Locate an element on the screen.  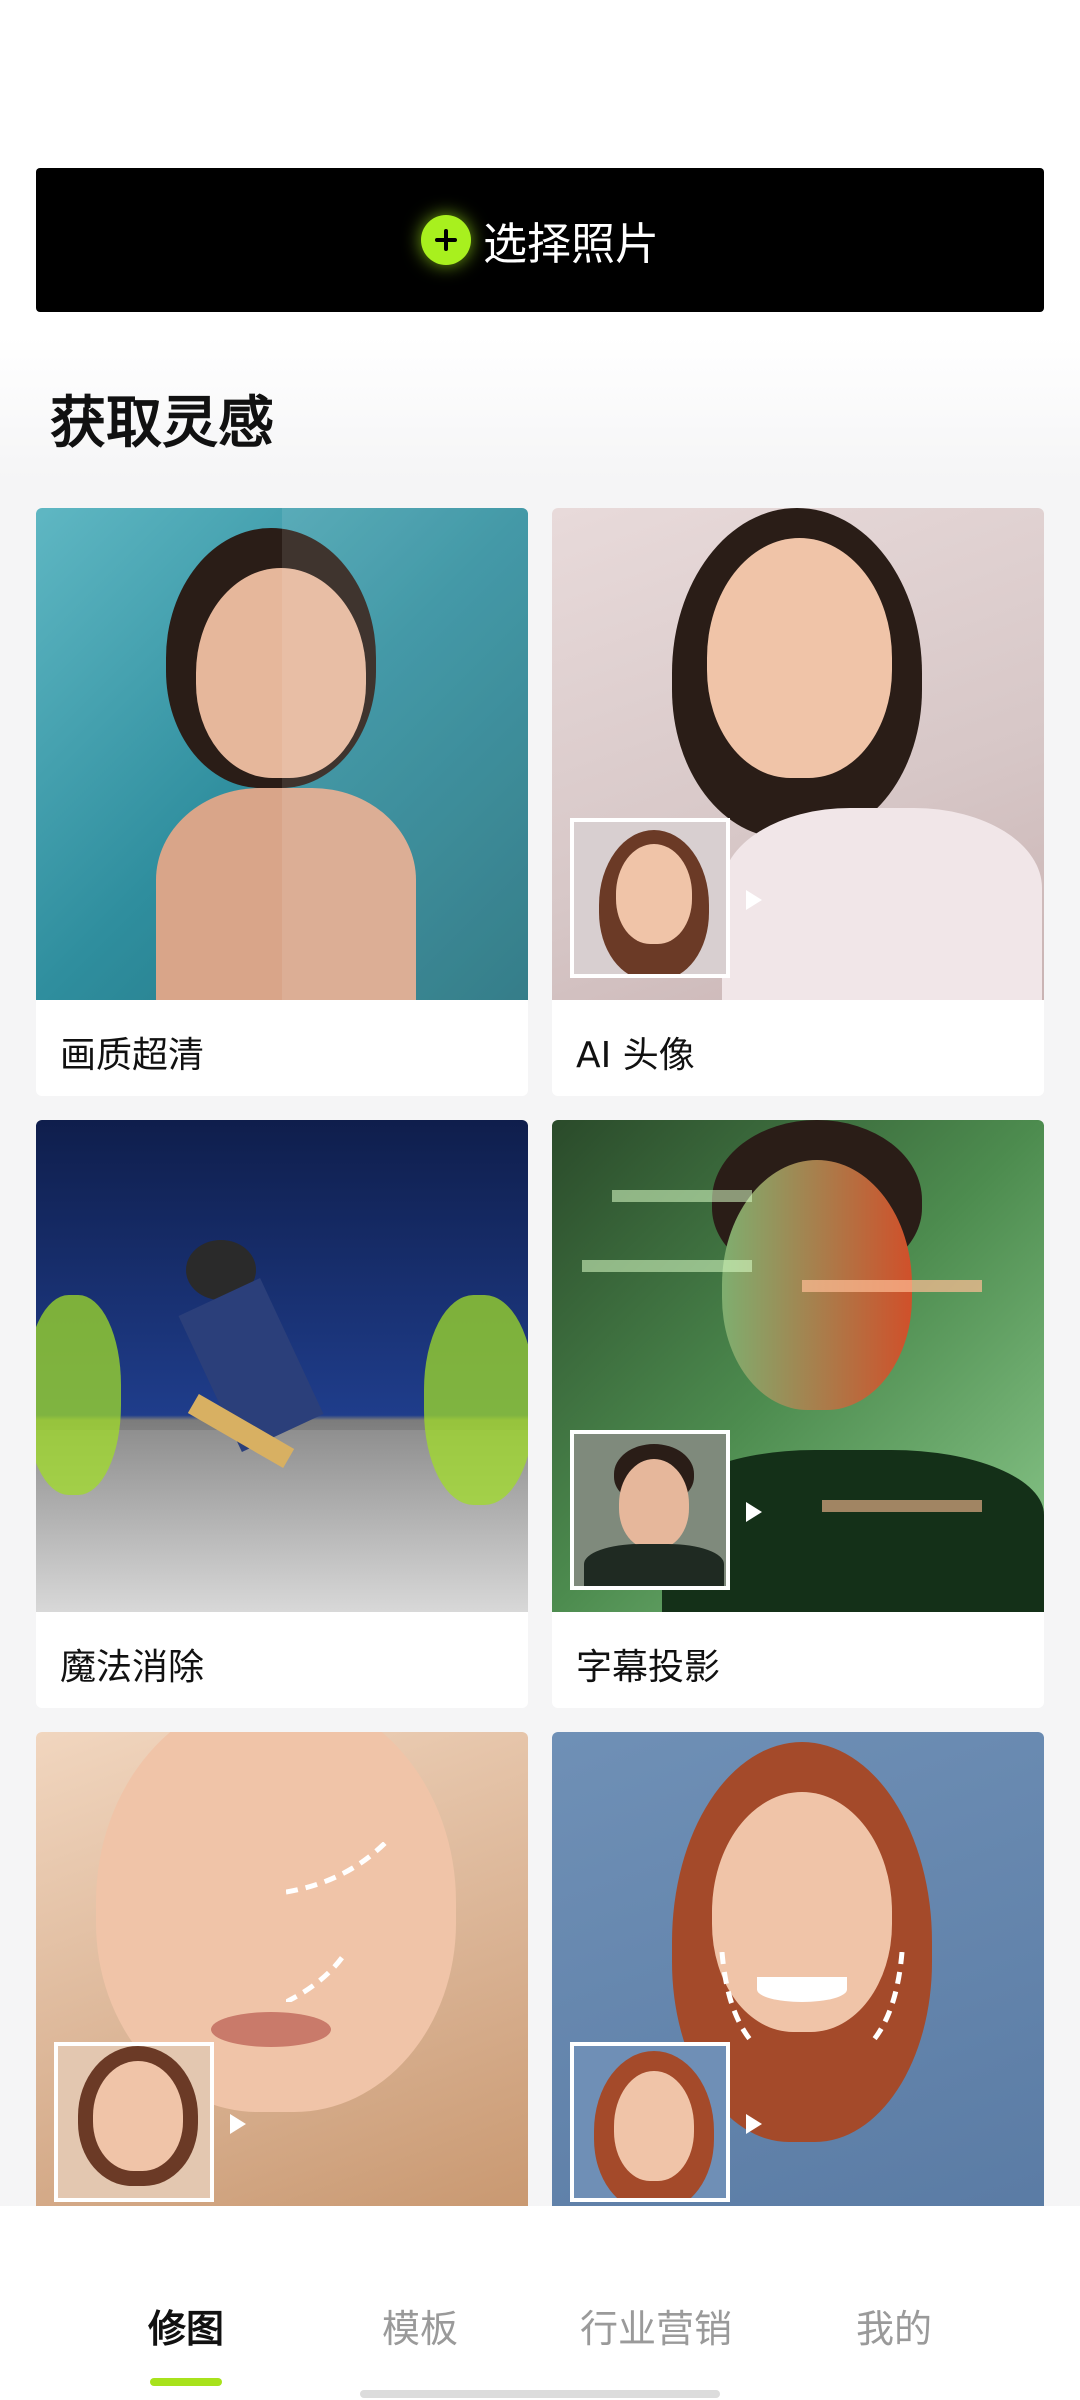
bottom-tab-bar: 修图 模板 行业营销 我的 is located at coordinates (540, 2303).